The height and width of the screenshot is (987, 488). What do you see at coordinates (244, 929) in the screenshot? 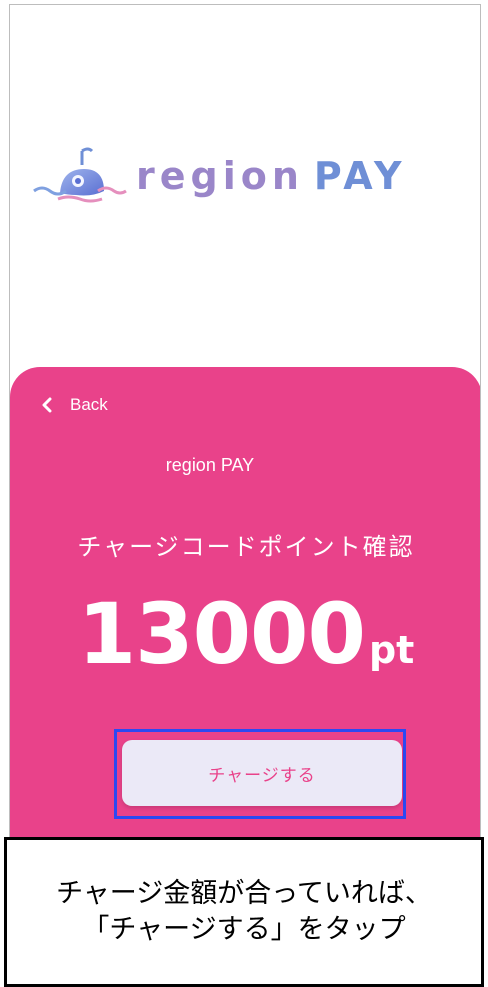
I see `caption-line-2: 「チャージする」をタップ` at bounding box center [244, 929].